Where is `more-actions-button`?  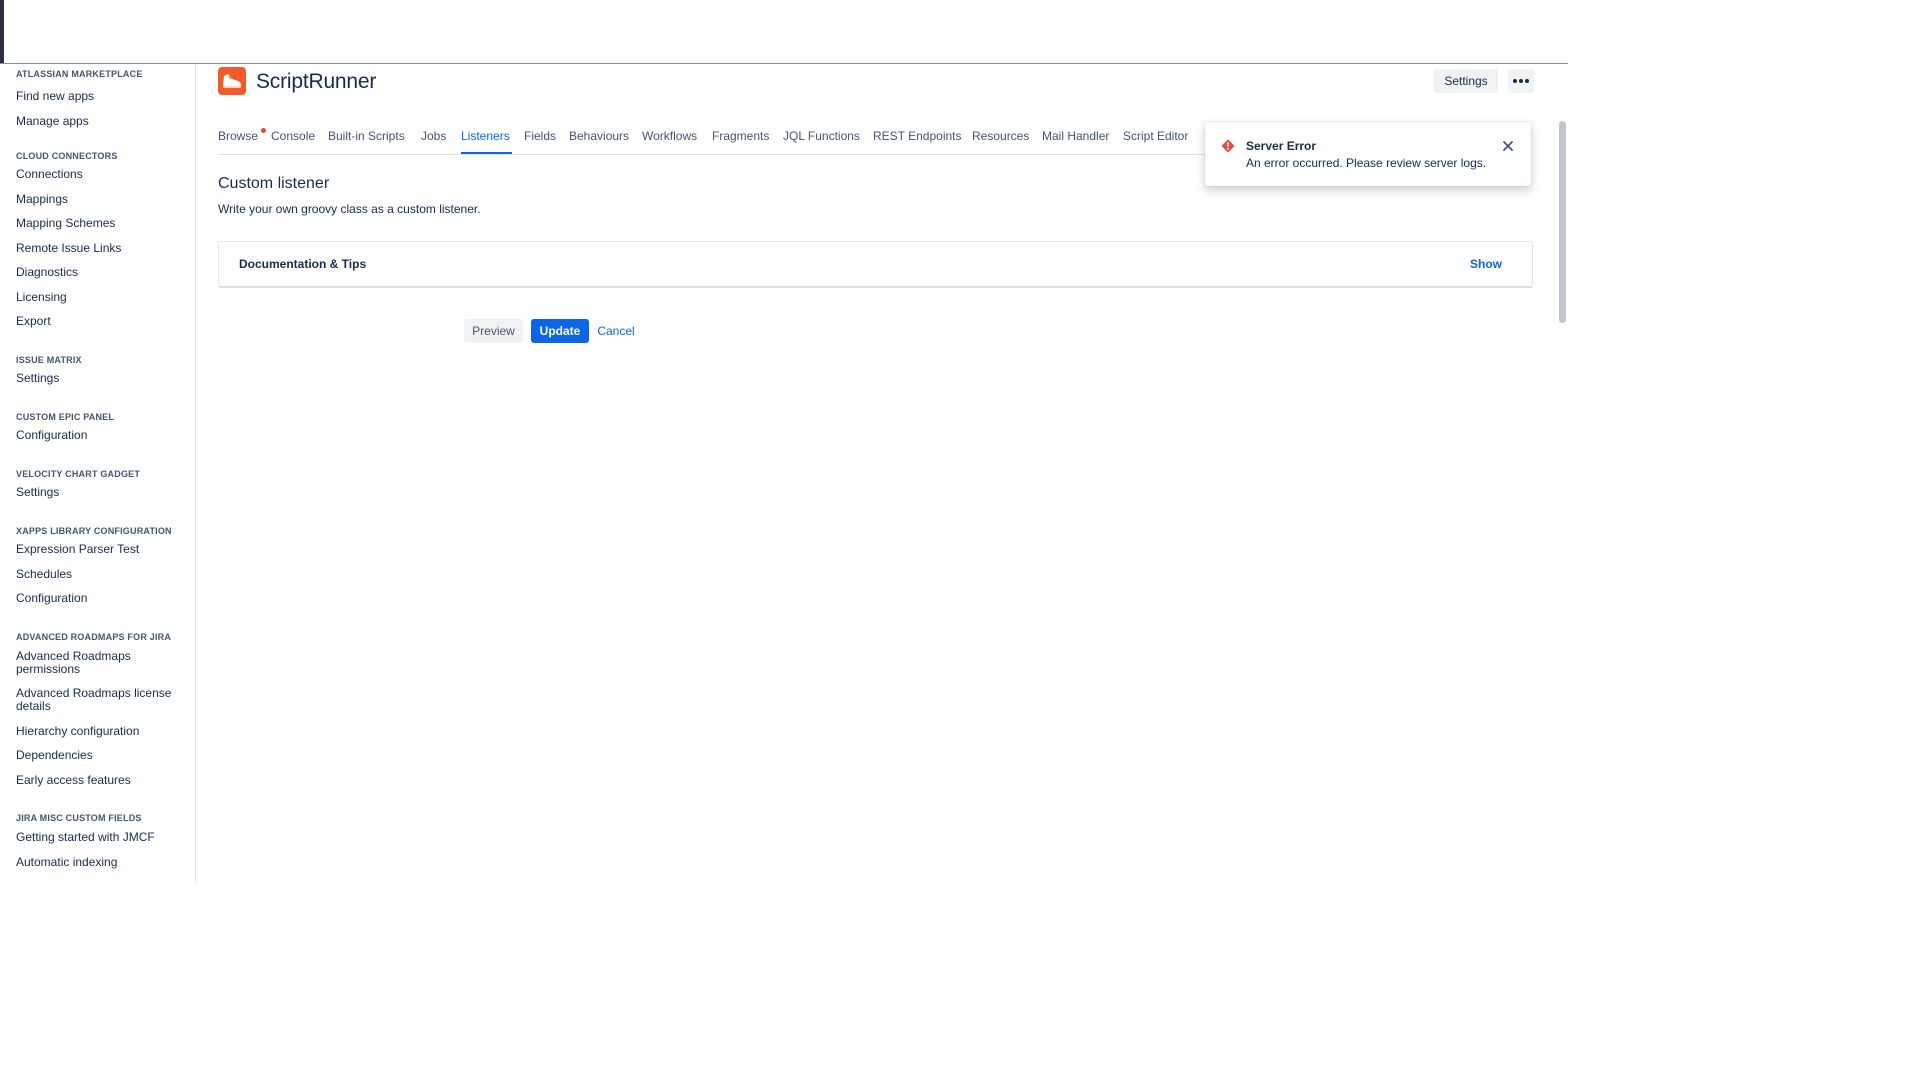
more-actions-button is located at coordinates (1521, 81).